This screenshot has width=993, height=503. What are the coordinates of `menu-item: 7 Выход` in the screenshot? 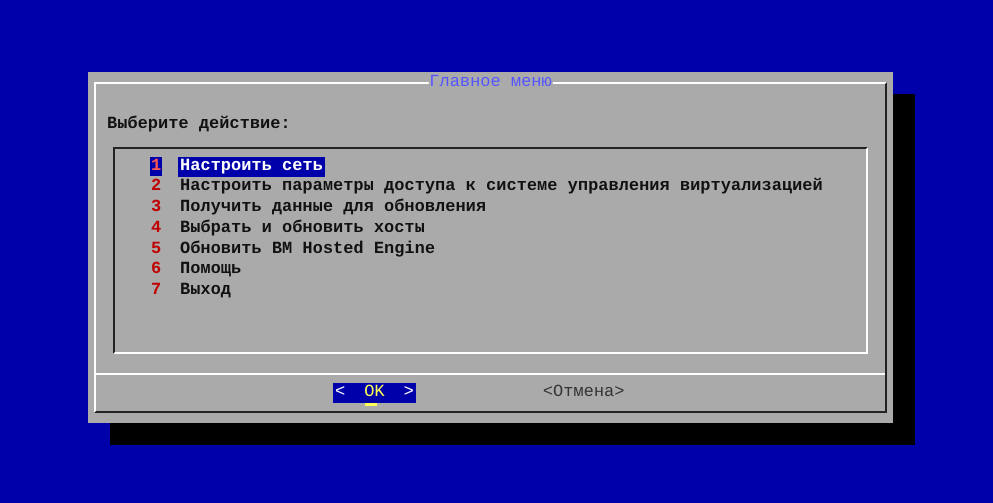 It's located at (508, 291).